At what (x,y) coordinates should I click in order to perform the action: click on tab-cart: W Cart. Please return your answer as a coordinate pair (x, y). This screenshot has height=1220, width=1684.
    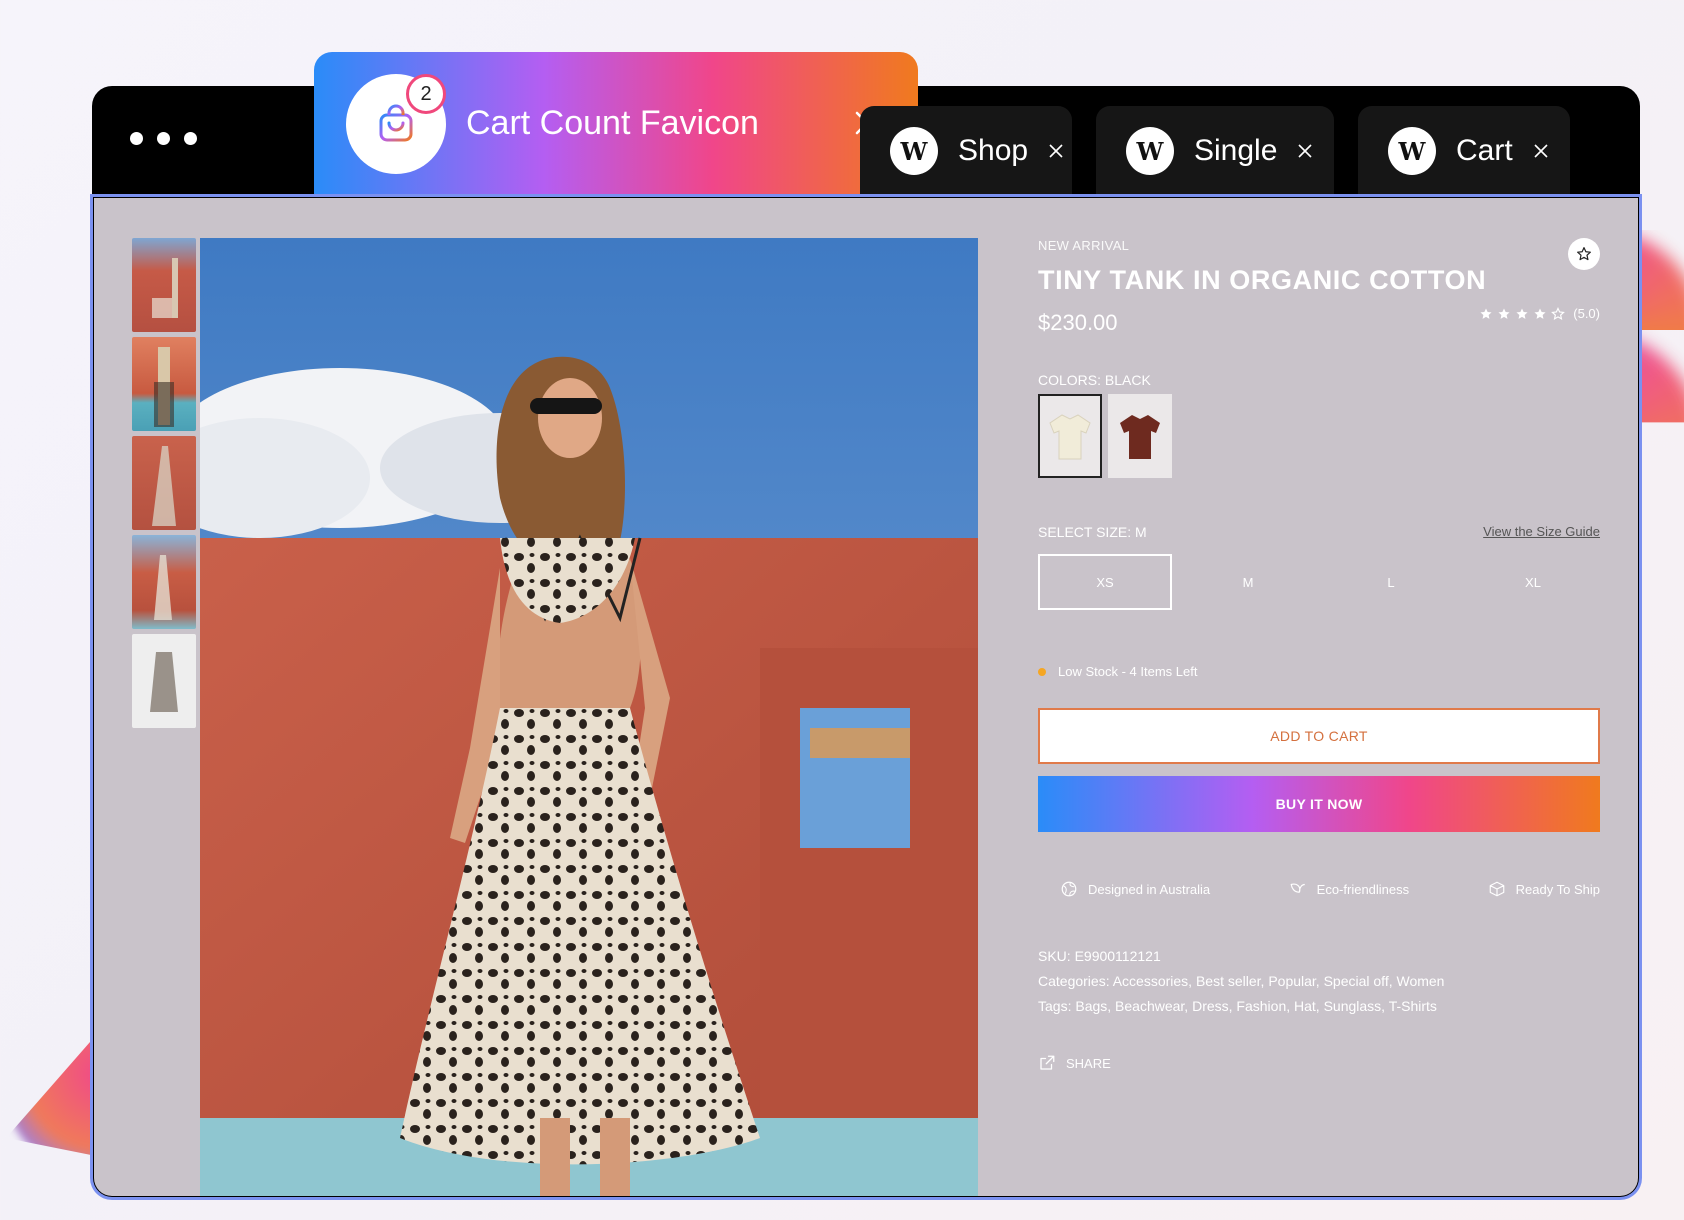
    Looking at the image, I should click on (1464, 151).